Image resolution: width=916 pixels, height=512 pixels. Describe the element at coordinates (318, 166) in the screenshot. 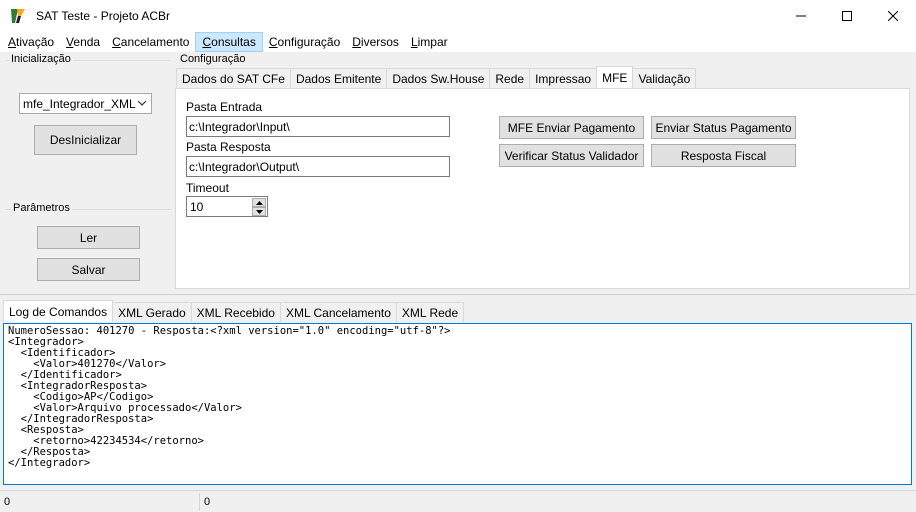

I see `pasta-resposta-input: c:\Integrador\Output\` at that location.